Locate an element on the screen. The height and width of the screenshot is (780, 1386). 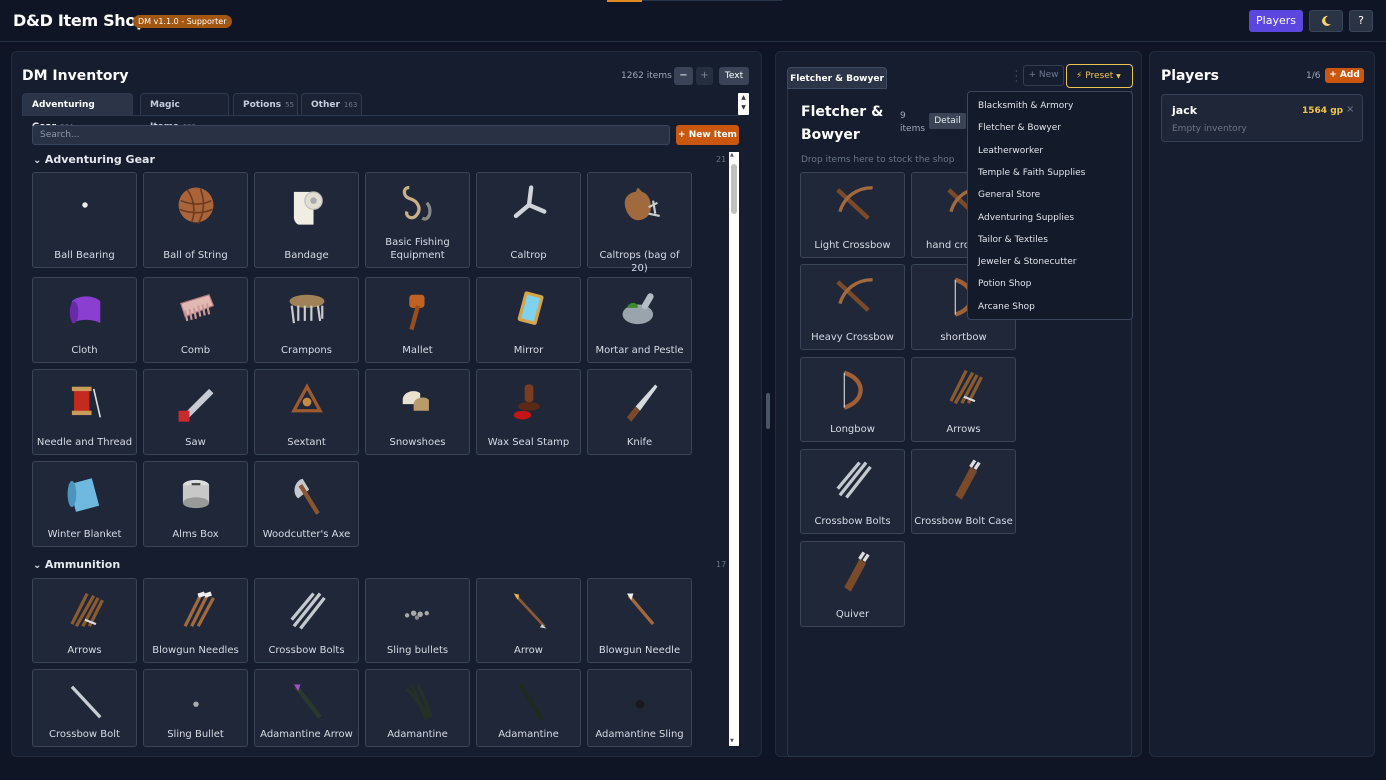
item-card-needle-and-thread: Needle and Thread is located at coordinates (84, 412).